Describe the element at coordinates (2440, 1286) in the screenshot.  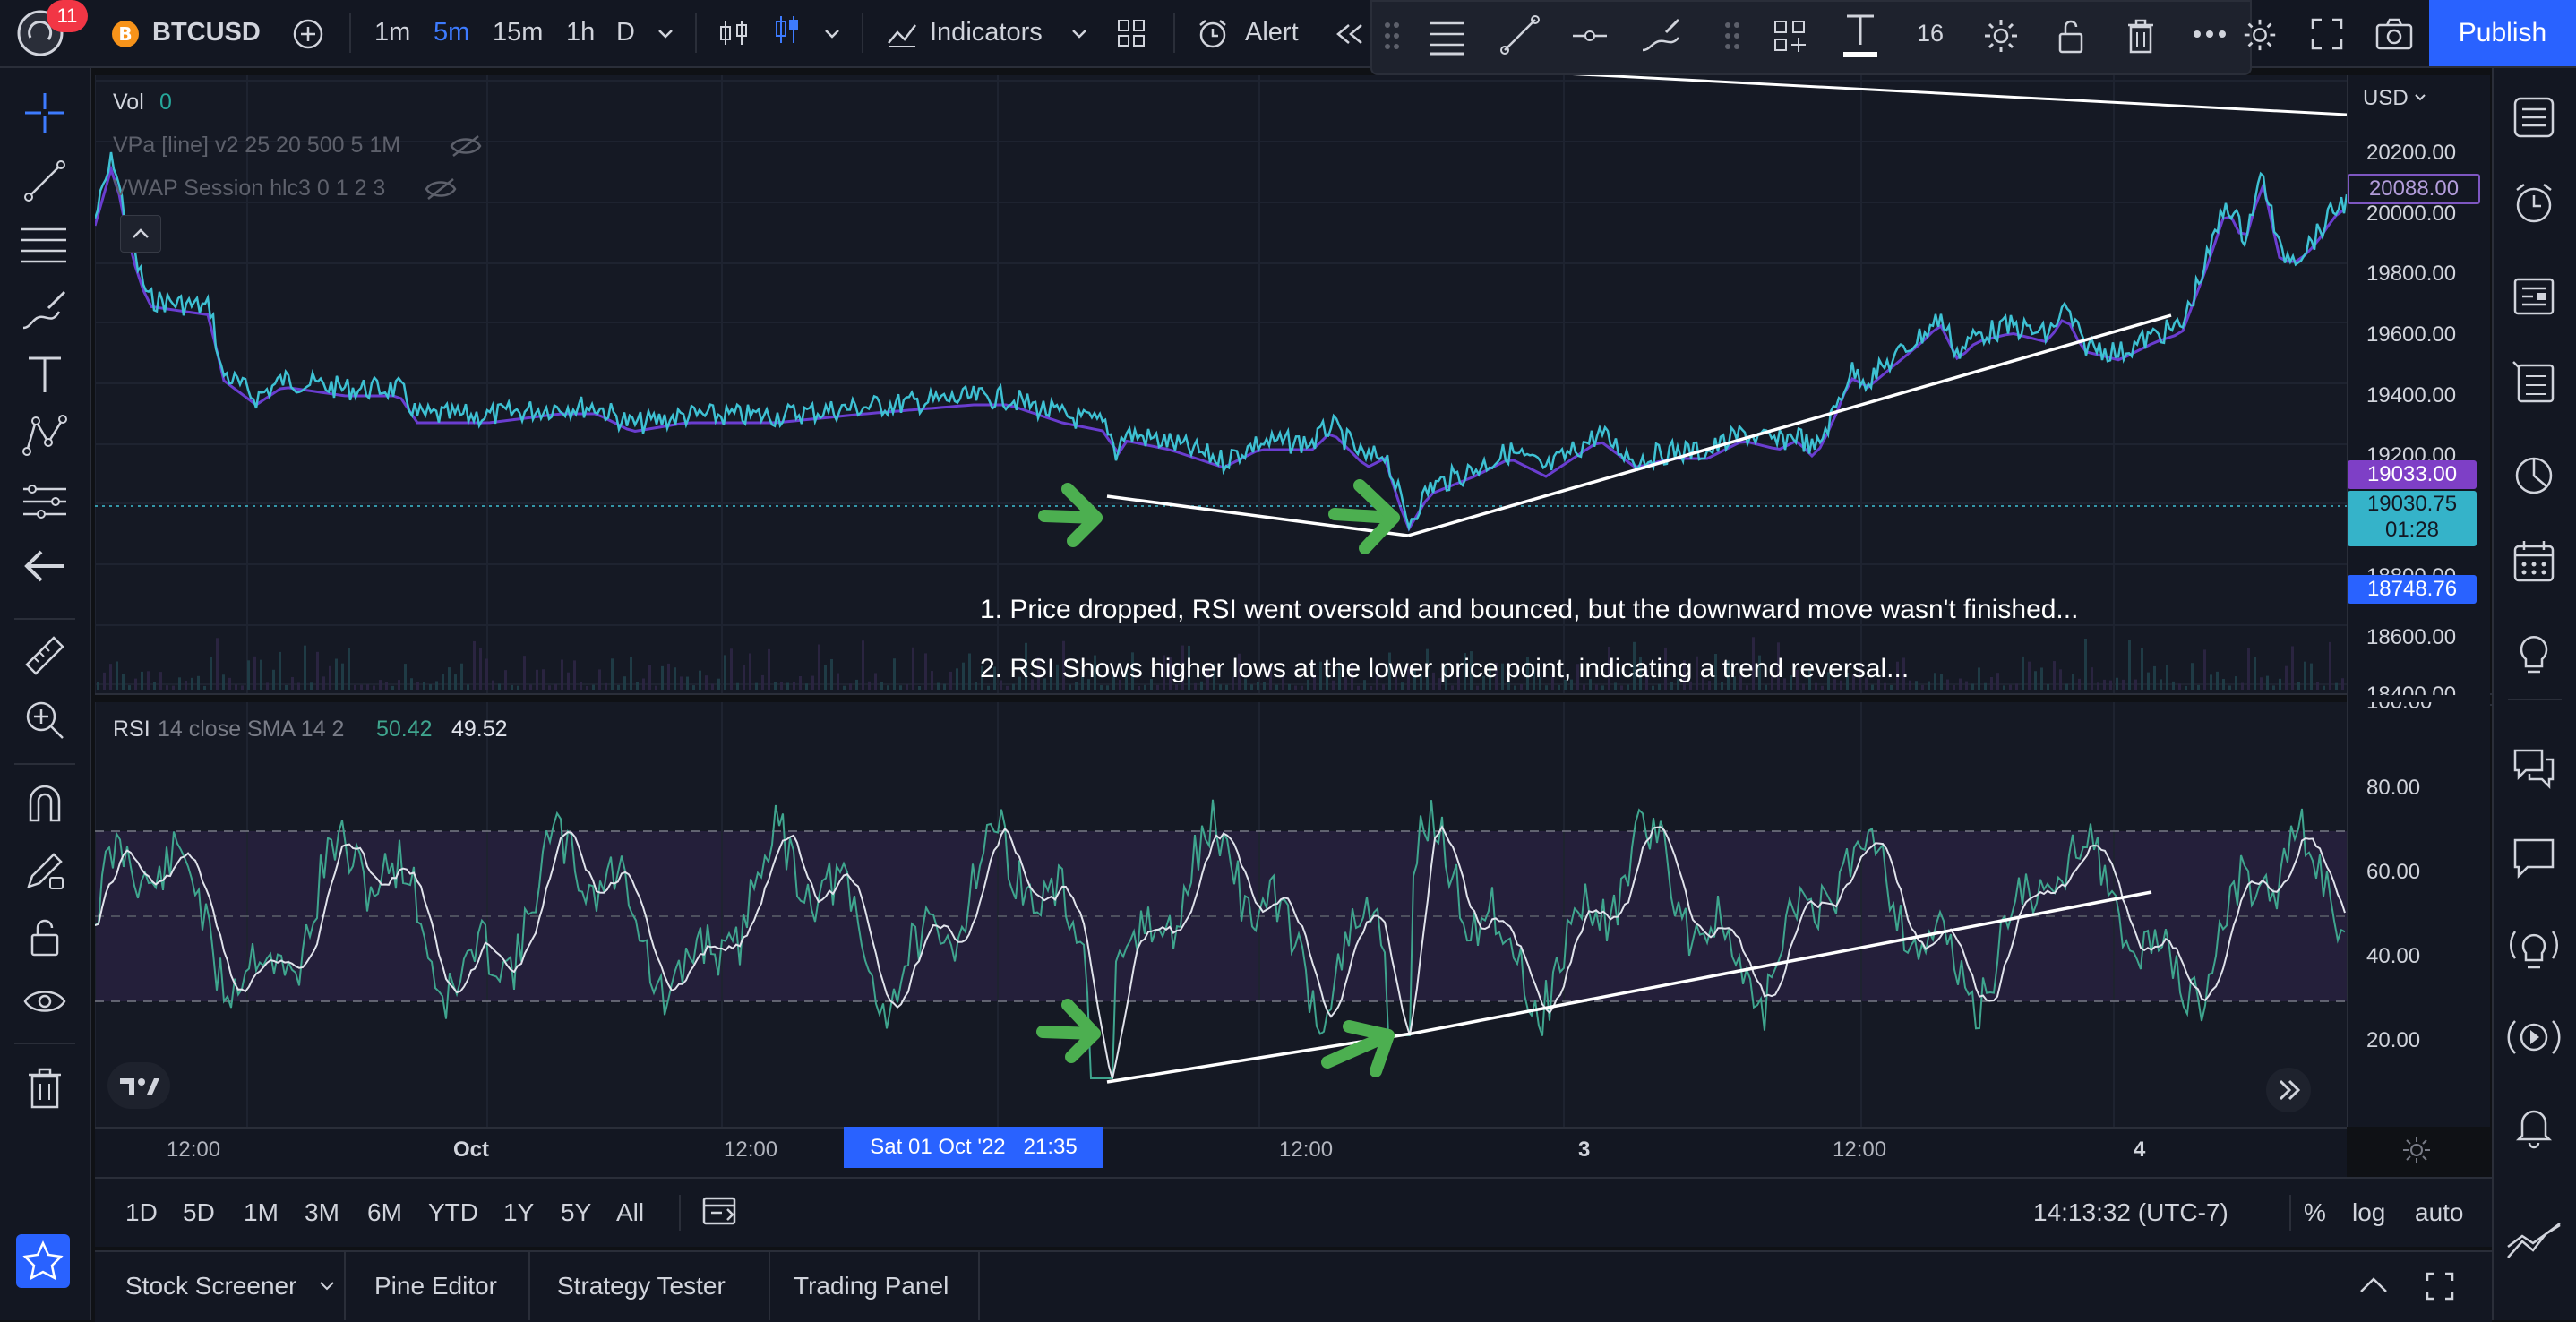
I see `maximize-panel-icon` at that location.